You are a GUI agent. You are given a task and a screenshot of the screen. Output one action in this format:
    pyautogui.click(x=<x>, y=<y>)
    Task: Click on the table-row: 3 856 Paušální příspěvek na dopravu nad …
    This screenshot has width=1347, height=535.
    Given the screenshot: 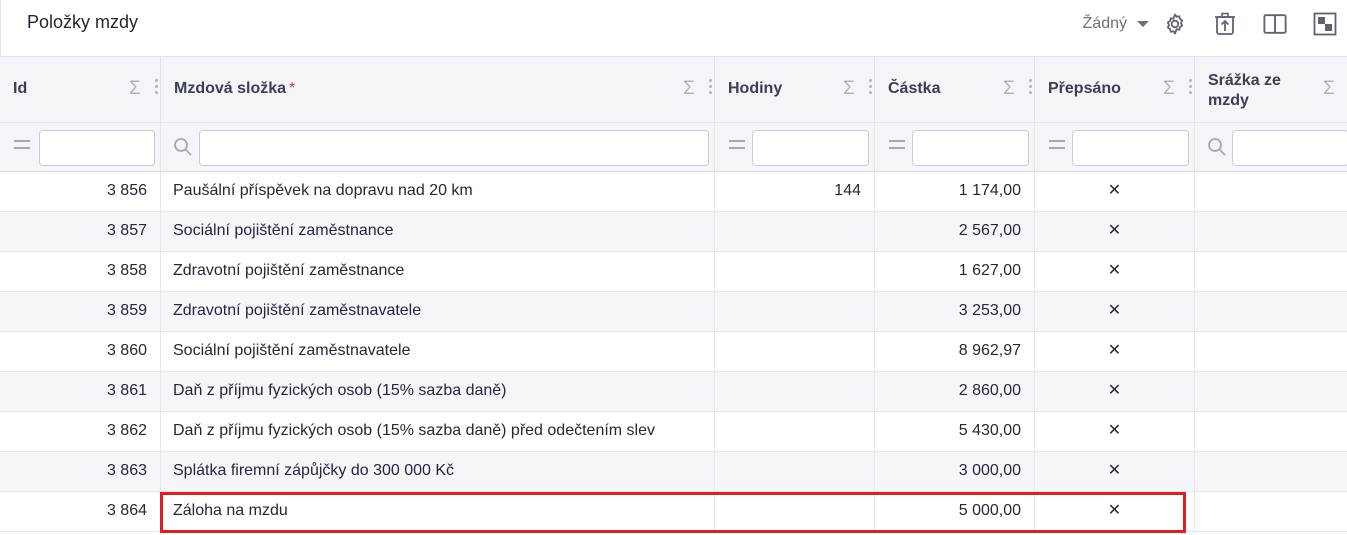 What is the action you would take?
    pyautogui.click(x=673, y=192)
    